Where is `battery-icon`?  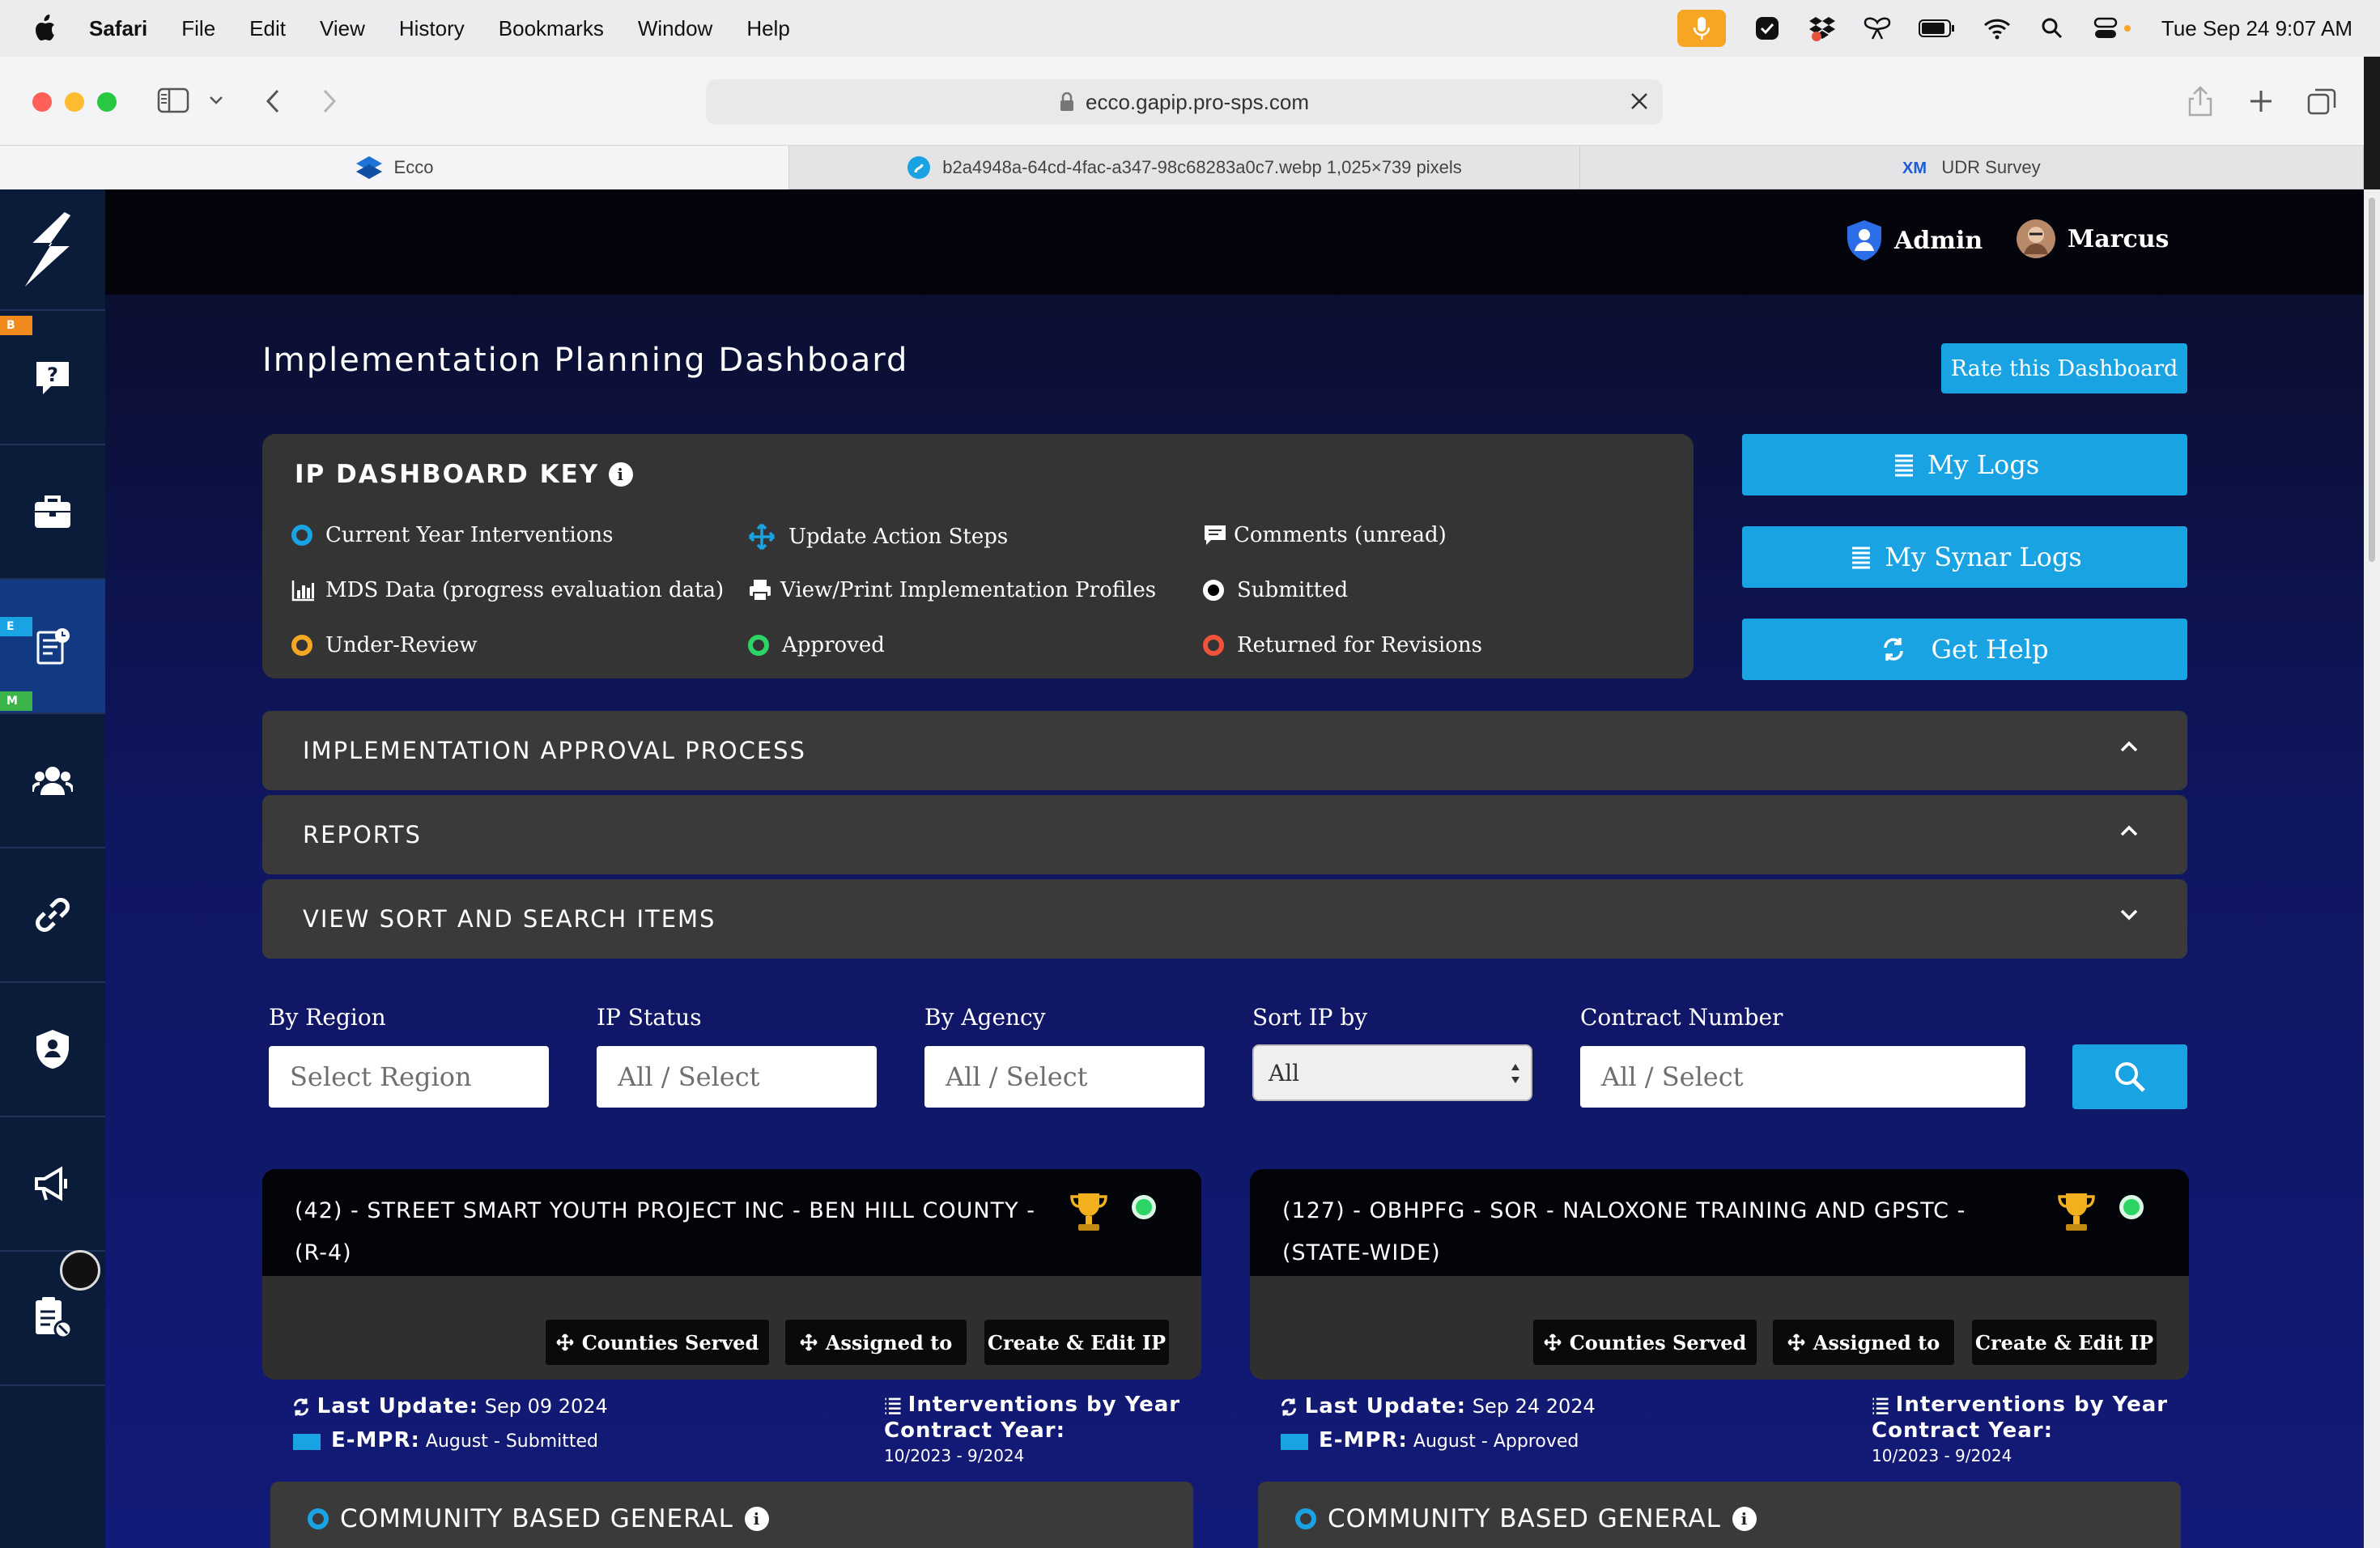
battery-icon is located at coordinates (1937, 29).